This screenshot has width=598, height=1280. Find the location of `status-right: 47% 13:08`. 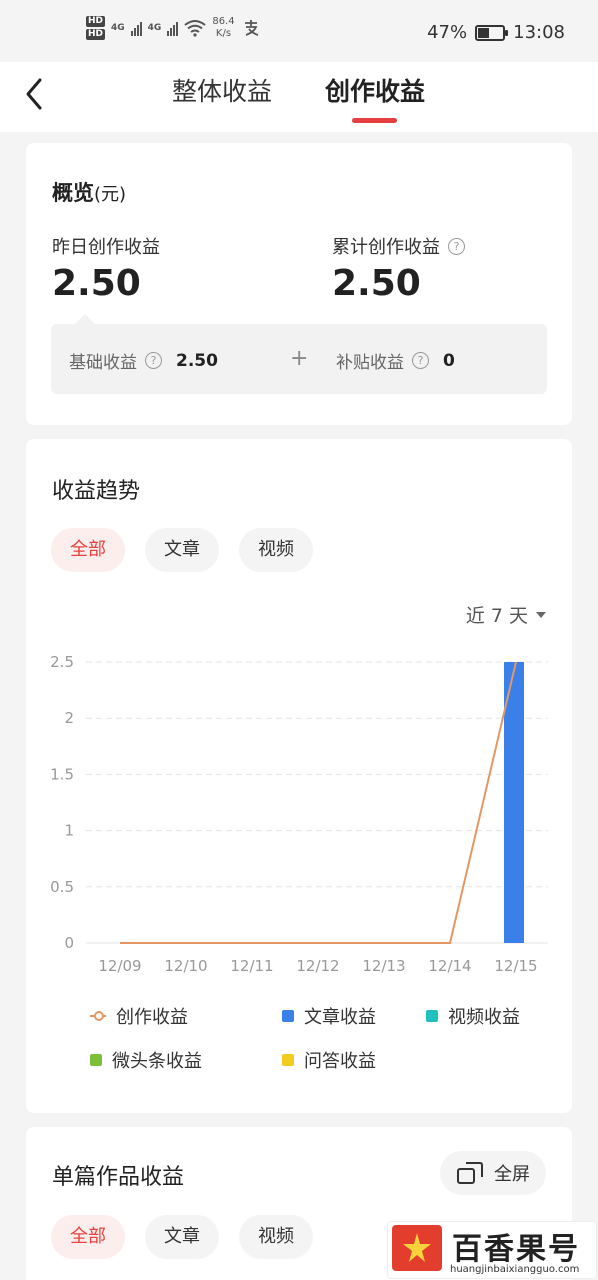

status-right: 47% 13:08 is located at coordinates (496, 32).